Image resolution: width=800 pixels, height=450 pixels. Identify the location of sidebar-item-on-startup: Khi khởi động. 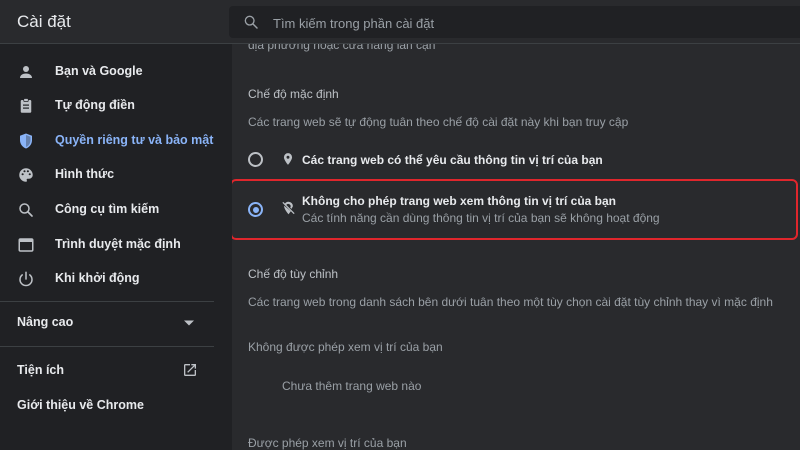
(107, 279).